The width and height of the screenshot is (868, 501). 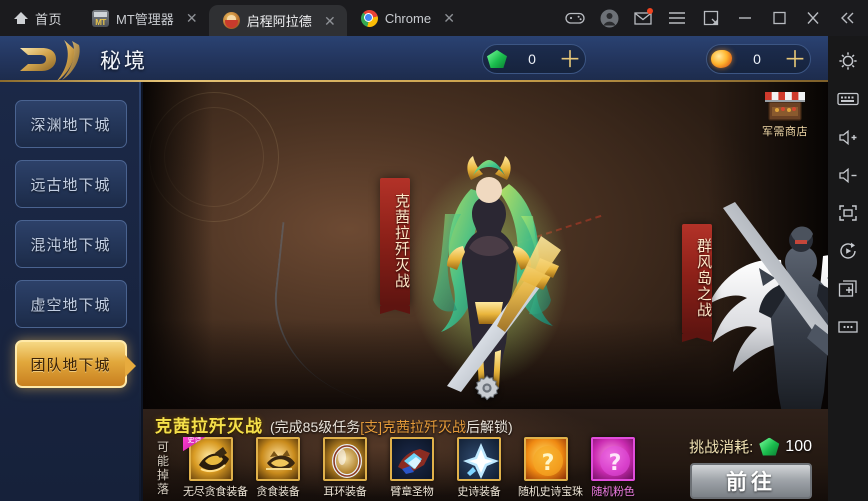 I want to click on tab-label: MT管理器, so click(x=145, y=19).